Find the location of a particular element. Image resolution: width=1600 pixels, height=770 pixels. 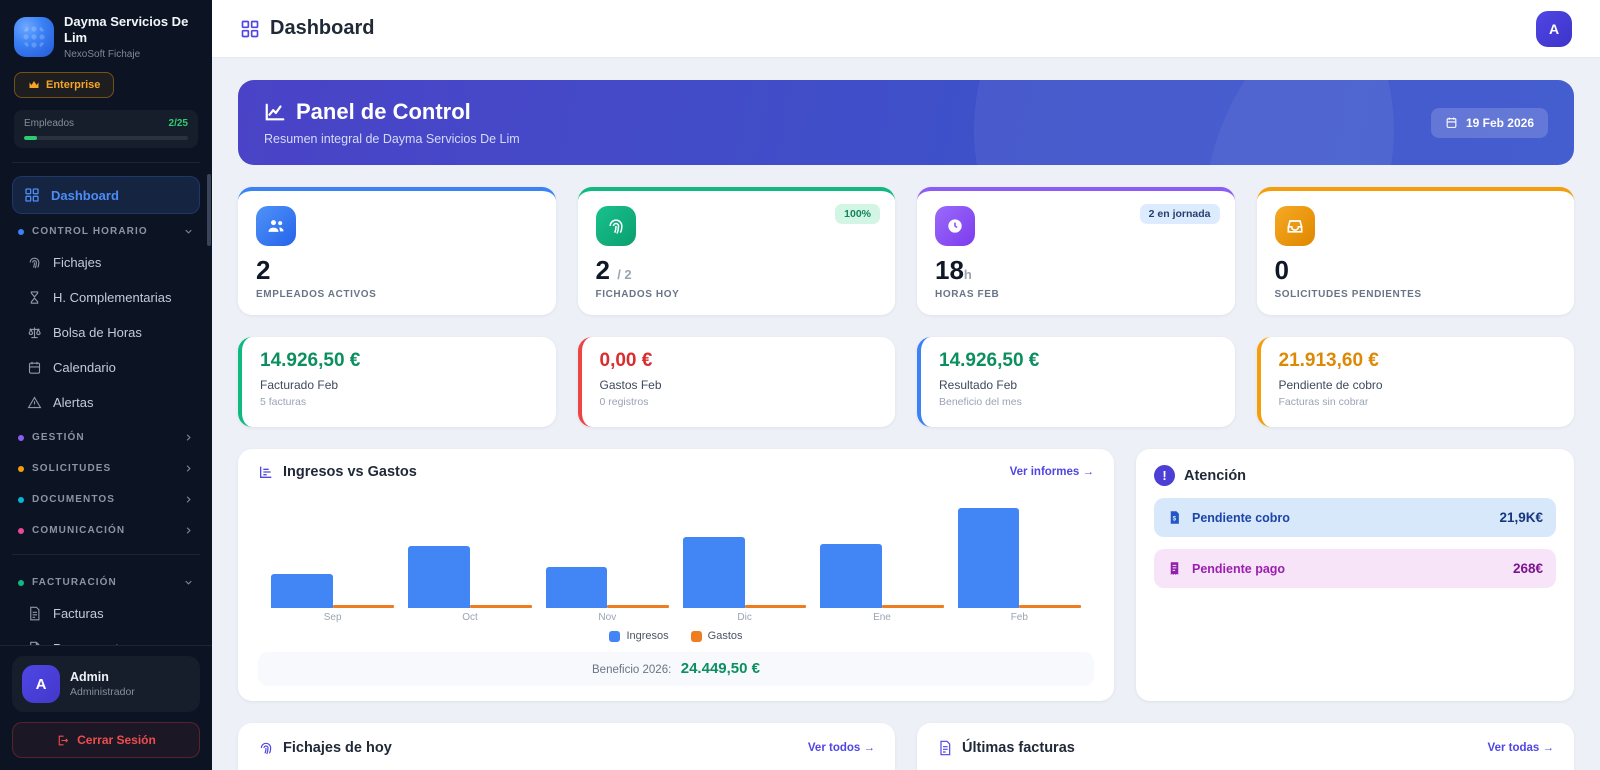

fichajes-de-hoy-card: Fichajes de hoy Ver todos → is located at coordinates (566, 746).